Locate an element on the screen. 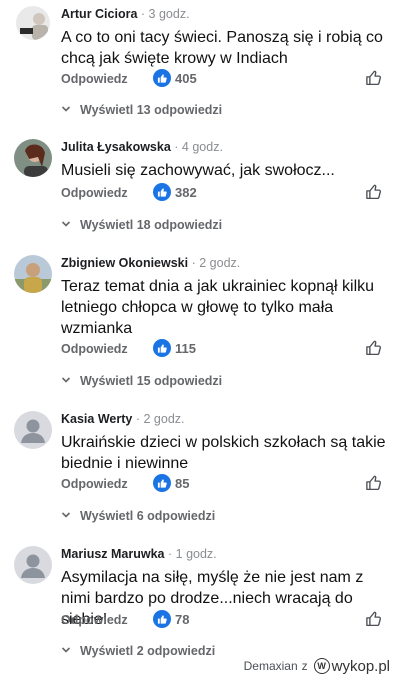 This screenshot has height=679, width=400. comment-meta: Mariusz Maruwka · 1 godz. is located at coordinates (139, 554).